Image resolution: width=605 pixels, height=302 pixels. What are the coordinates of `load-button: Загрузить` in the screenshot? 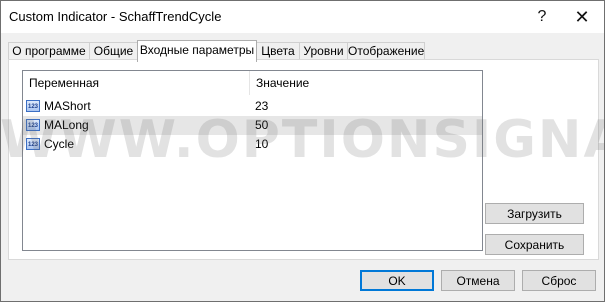 It's located at (534, 213).